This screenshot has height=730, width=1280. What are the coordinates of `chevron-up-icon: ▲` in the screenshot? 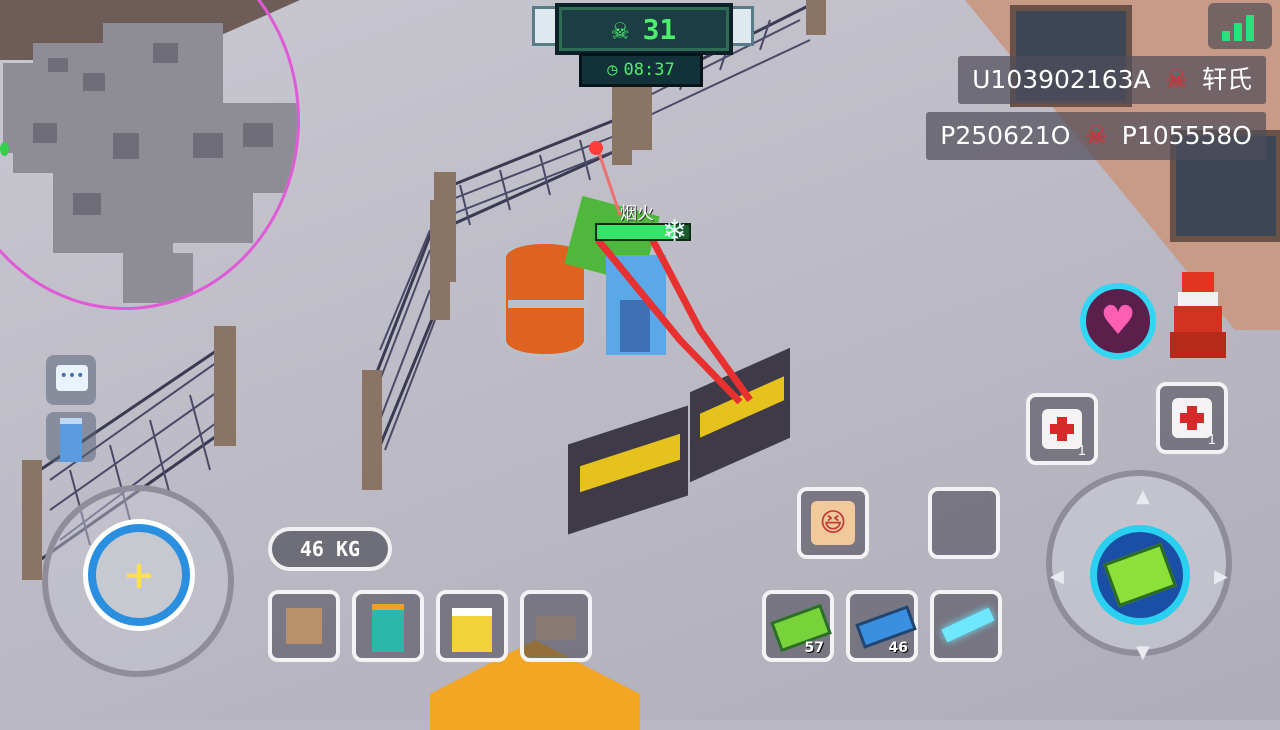 It's located at (1143, 496).